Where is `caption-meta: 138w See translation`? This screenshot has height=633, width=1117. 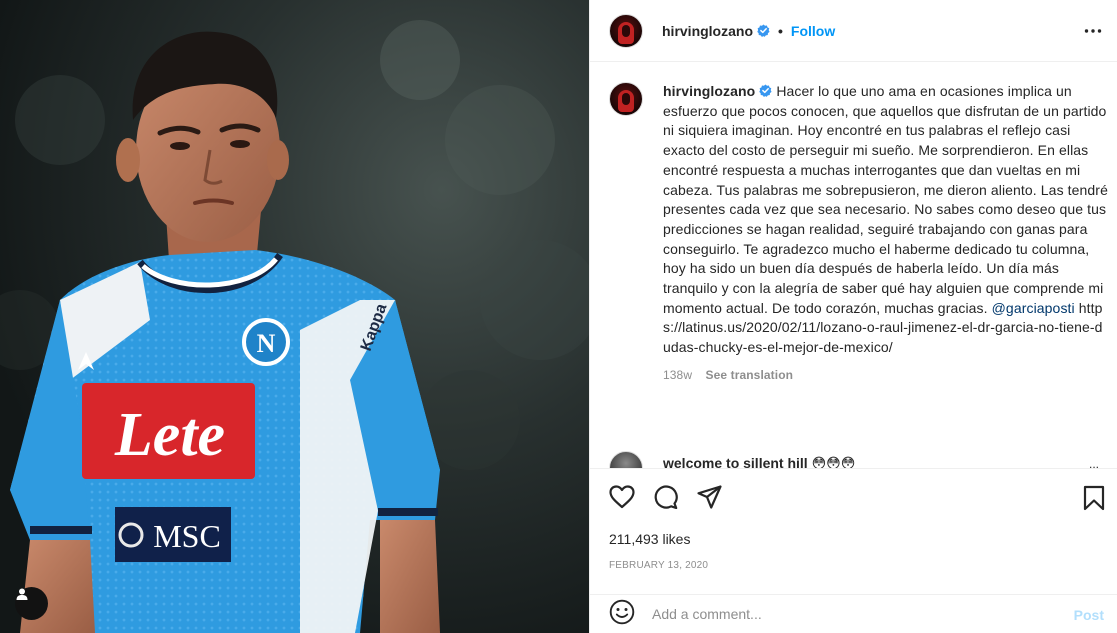 caption-meta: 138w See translation is located at coordinates (885, 376).